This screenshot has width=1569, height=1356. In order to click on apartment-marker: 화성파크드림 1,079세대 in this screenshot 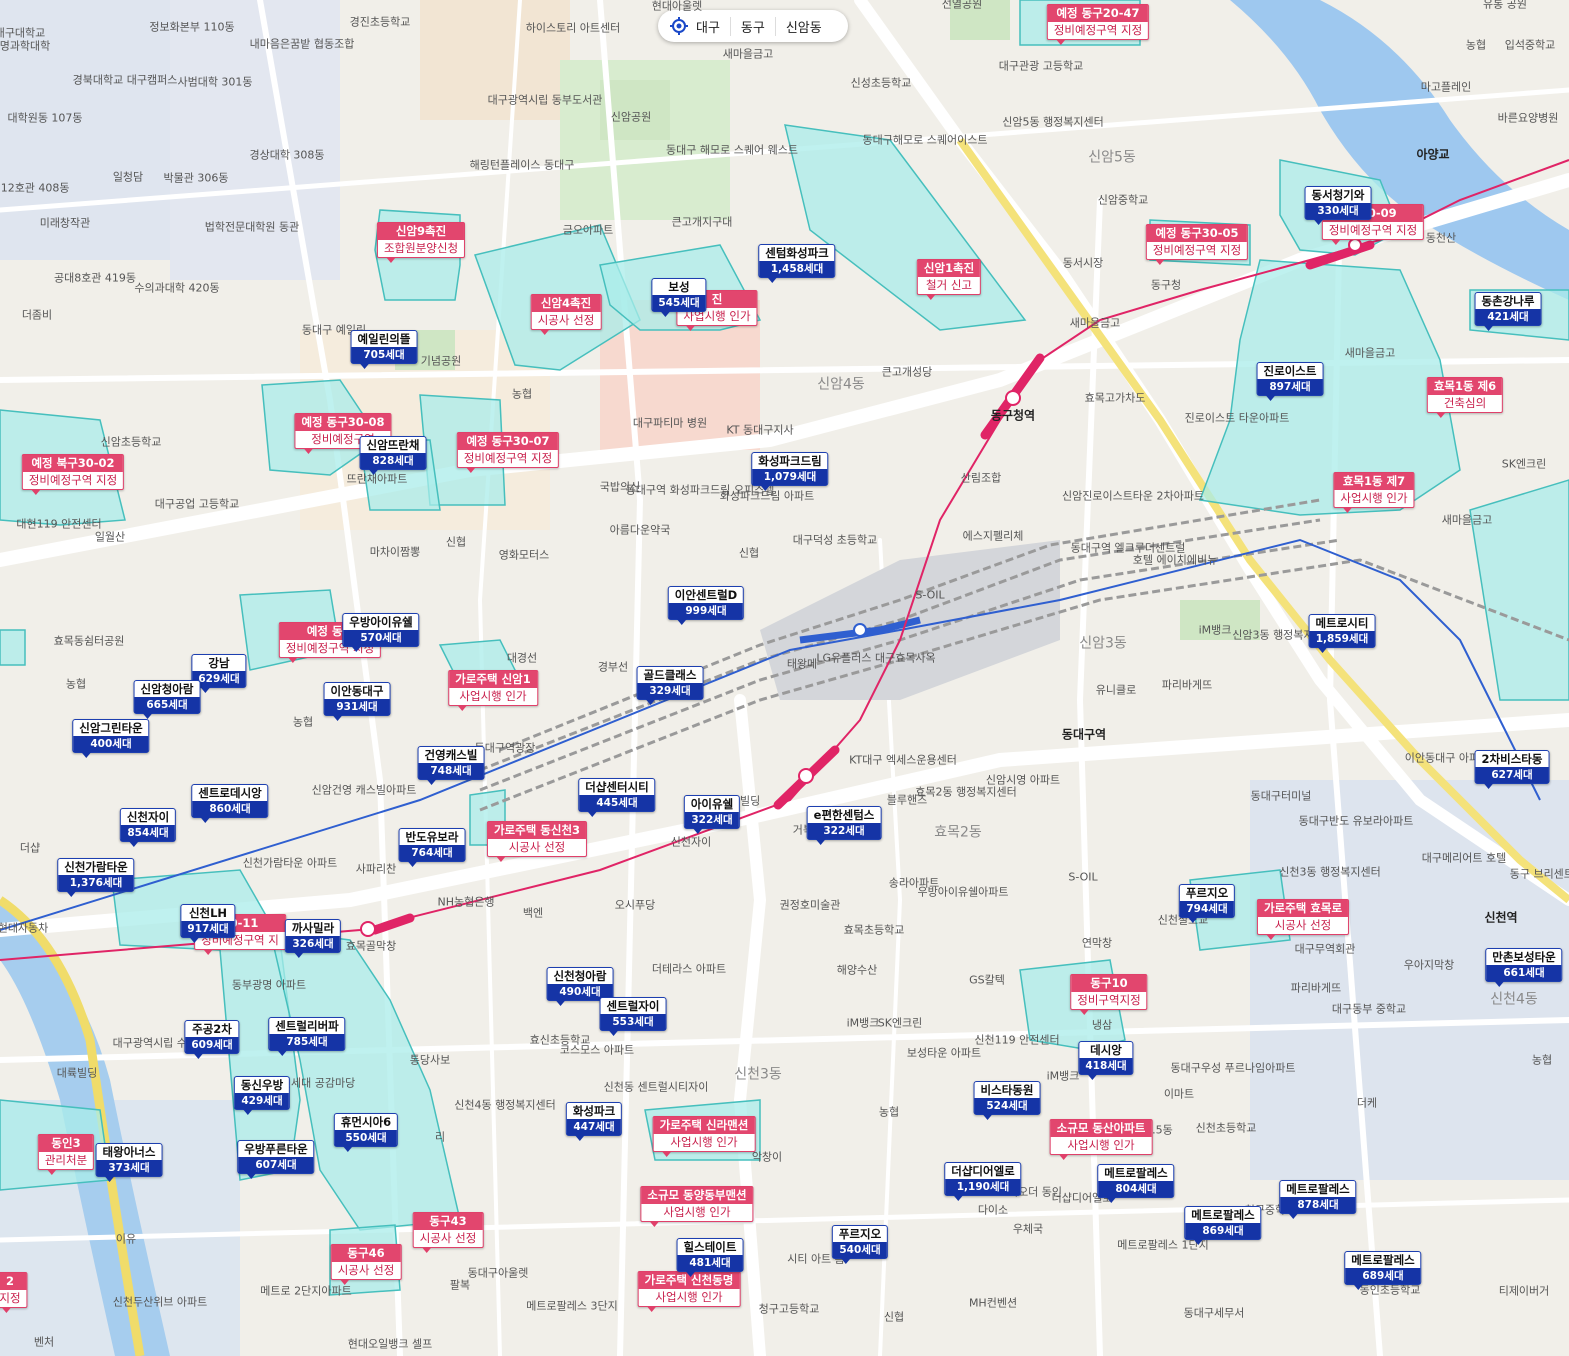, I will do `click(790, 471)`.